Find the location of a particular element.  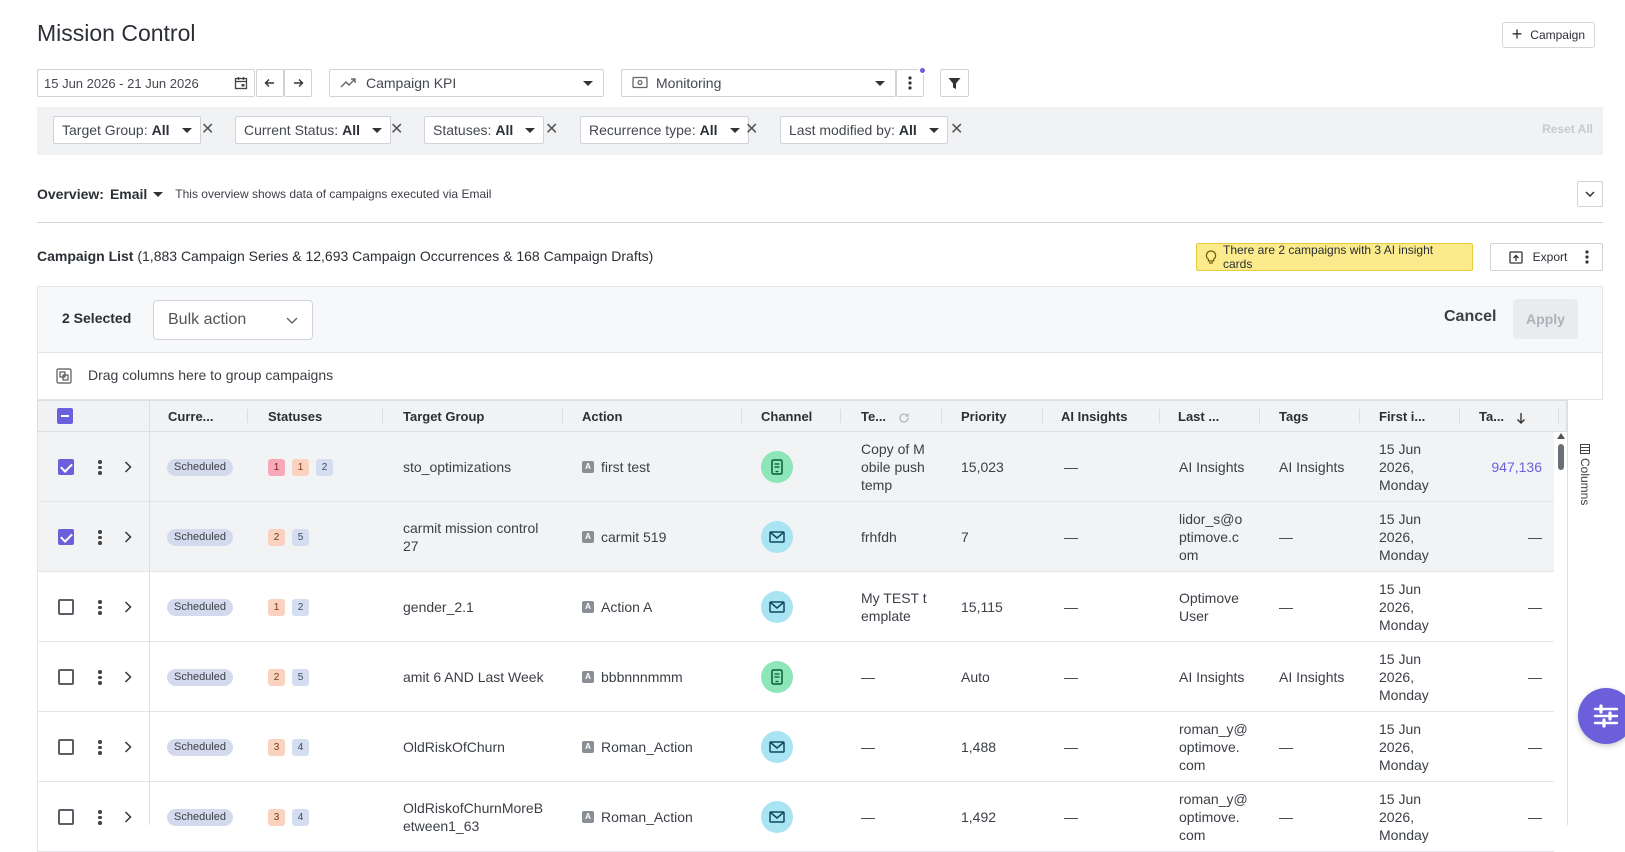

export-more-button is located at coordinates (1587, 257).